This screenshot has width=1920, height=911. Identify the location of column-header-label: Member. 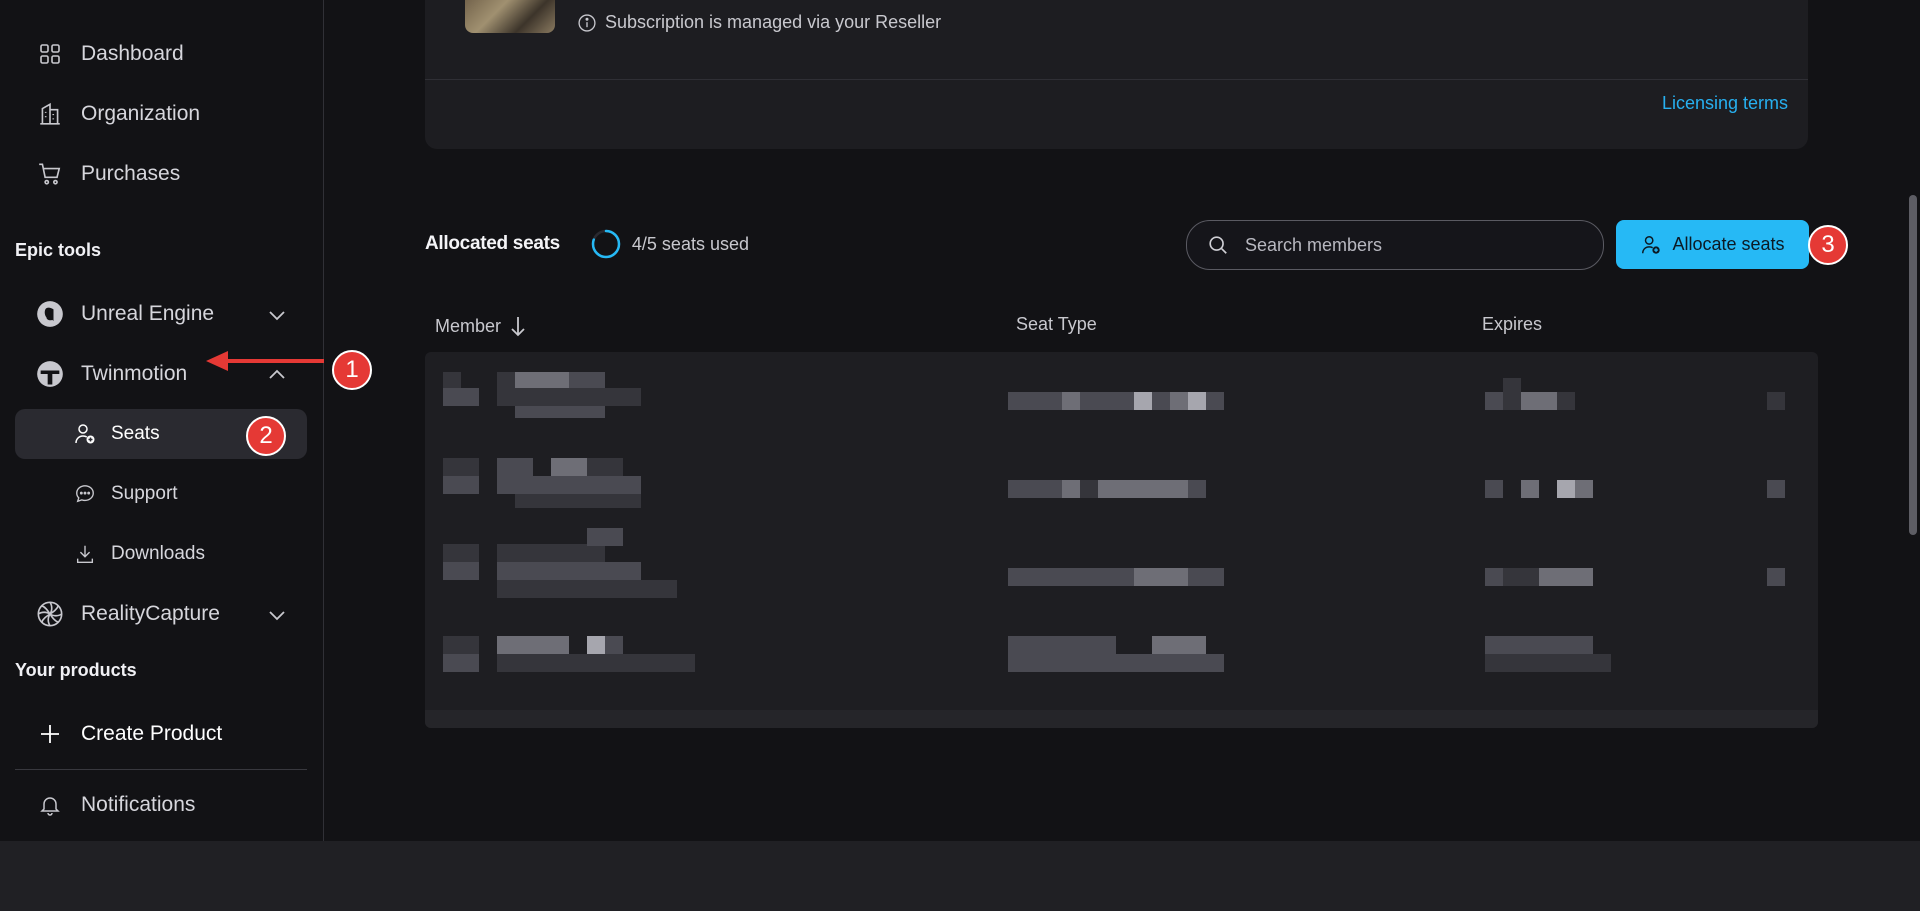
(468, 325).